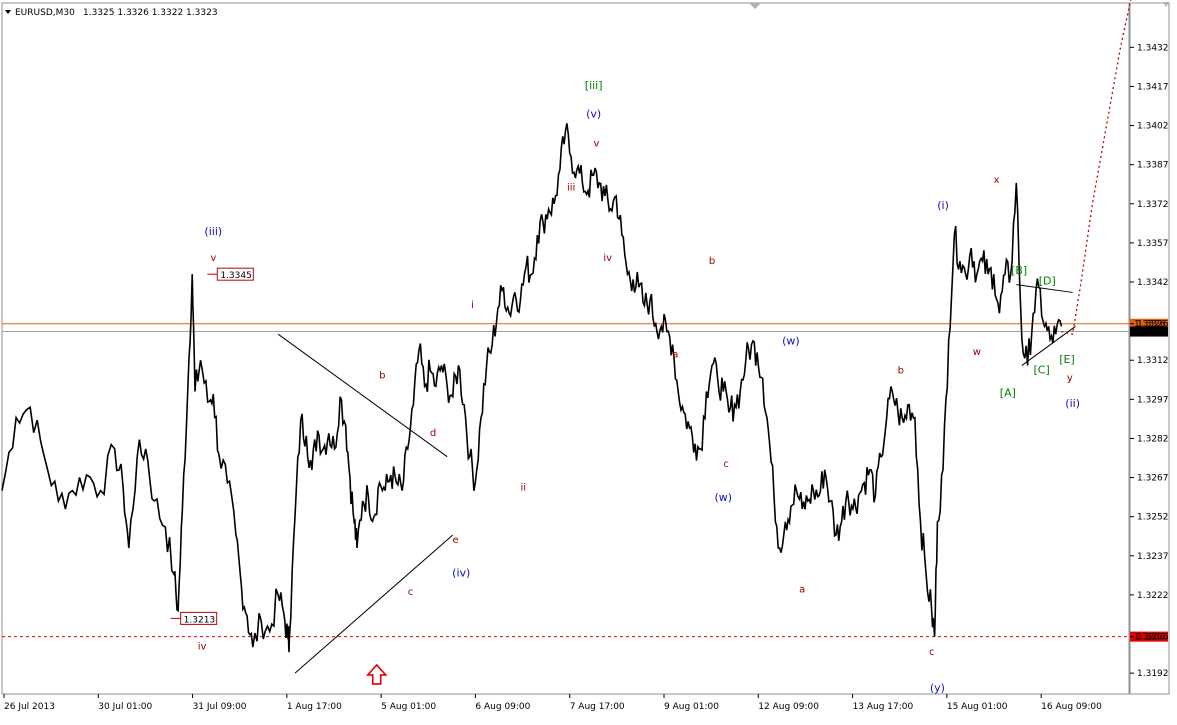 This screenshot has height=725, width=1177. I want to click on y-tick-label: 1.3267, so click(1153, 479).